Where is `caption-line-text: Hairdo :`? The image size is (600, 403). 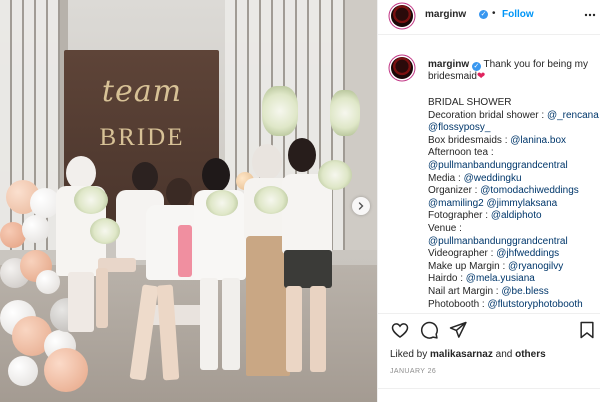 caption-line-text: Hairdo : is located at coordinates (447, 279).